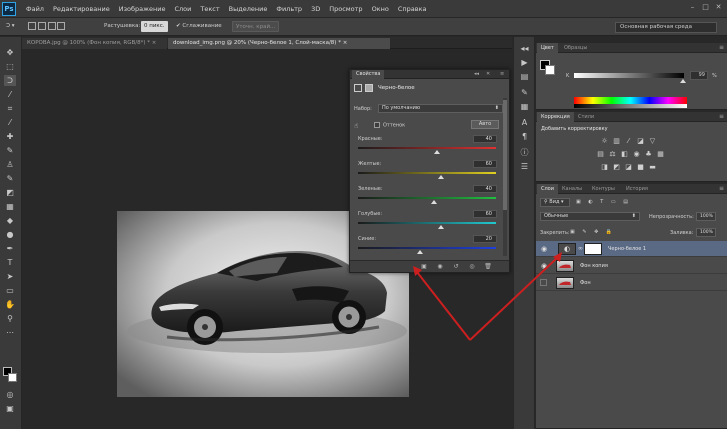 Image resolution: width=727 pixels, height=429 pixels. Describe the element at coordinates (648, 154) in the screenshot. I see `channel-mixer-icon: ♣` at that location.